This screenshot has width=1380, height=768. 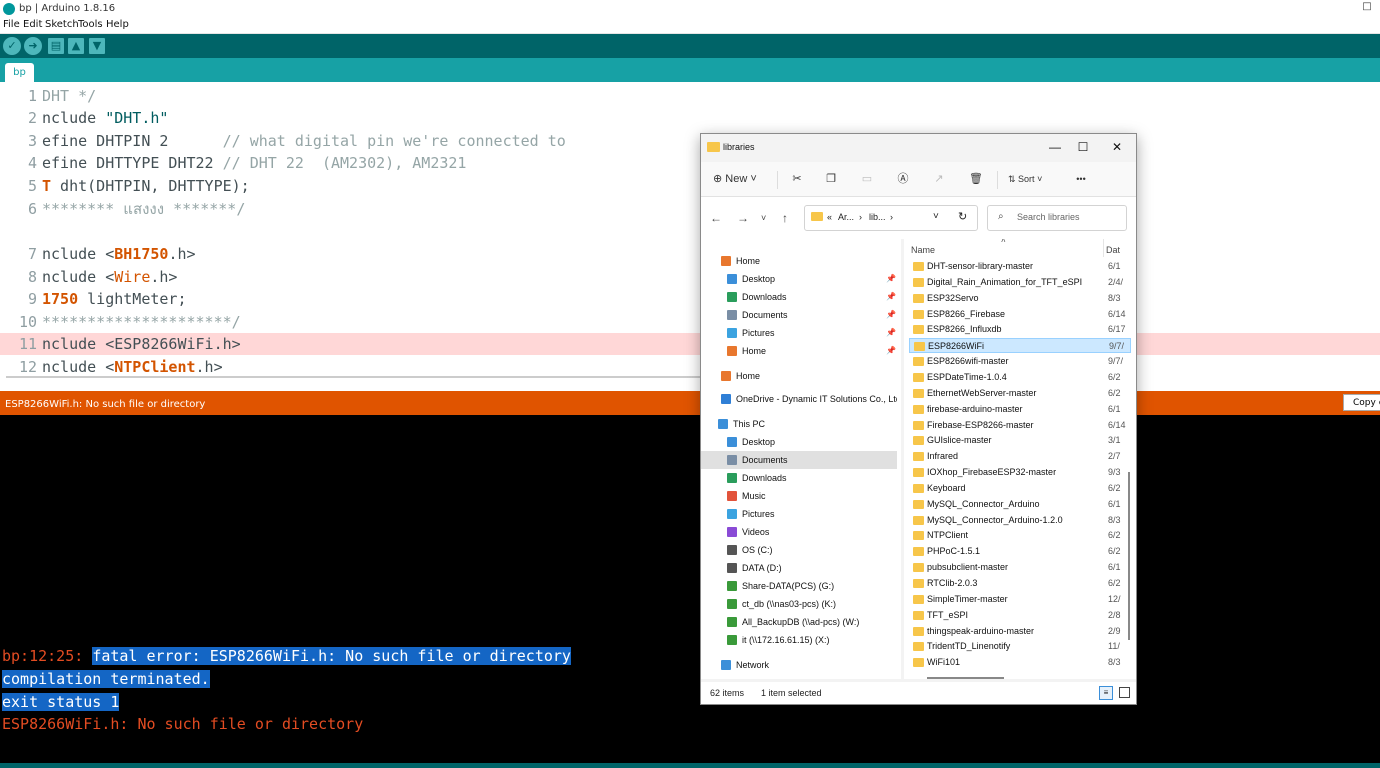 What do you see at coordinates (97, 46) in the screenshot?
I see `save-button: ▼` at bounding box center [97, 46].